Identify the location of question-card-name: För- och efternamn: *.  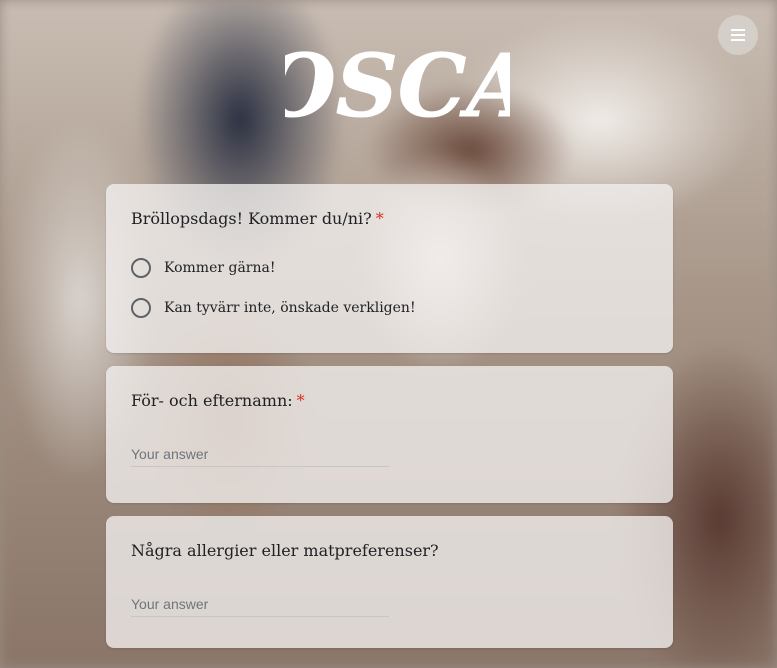
(389, 434).